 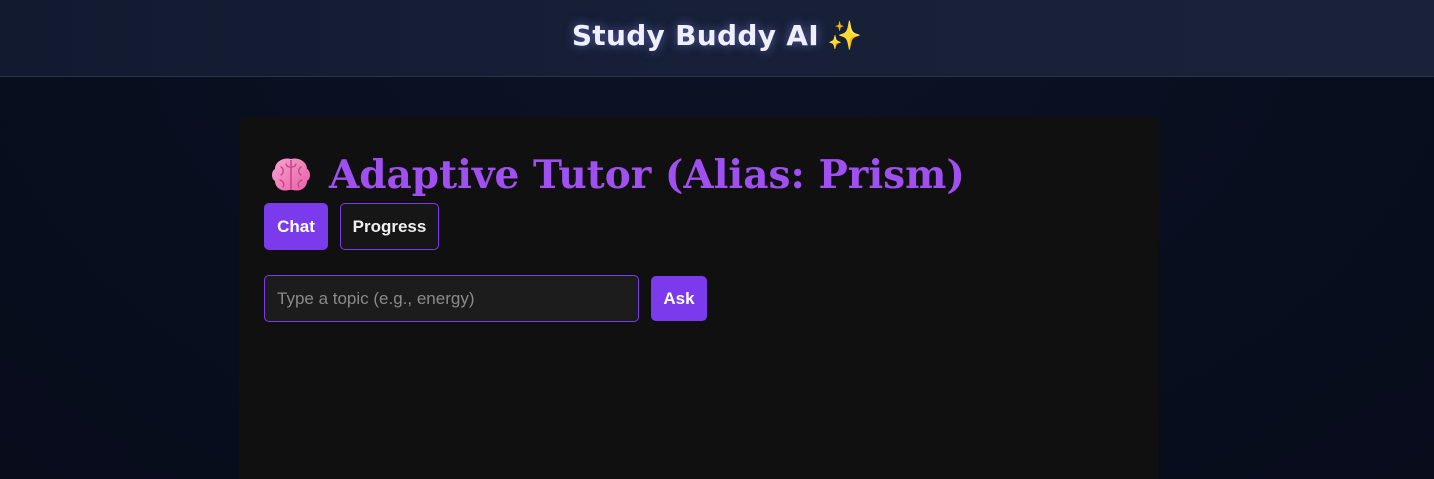 I want to click on tutor-heading: Adaptive Tutor (Alias: Prism), so click(x=617, y=175).